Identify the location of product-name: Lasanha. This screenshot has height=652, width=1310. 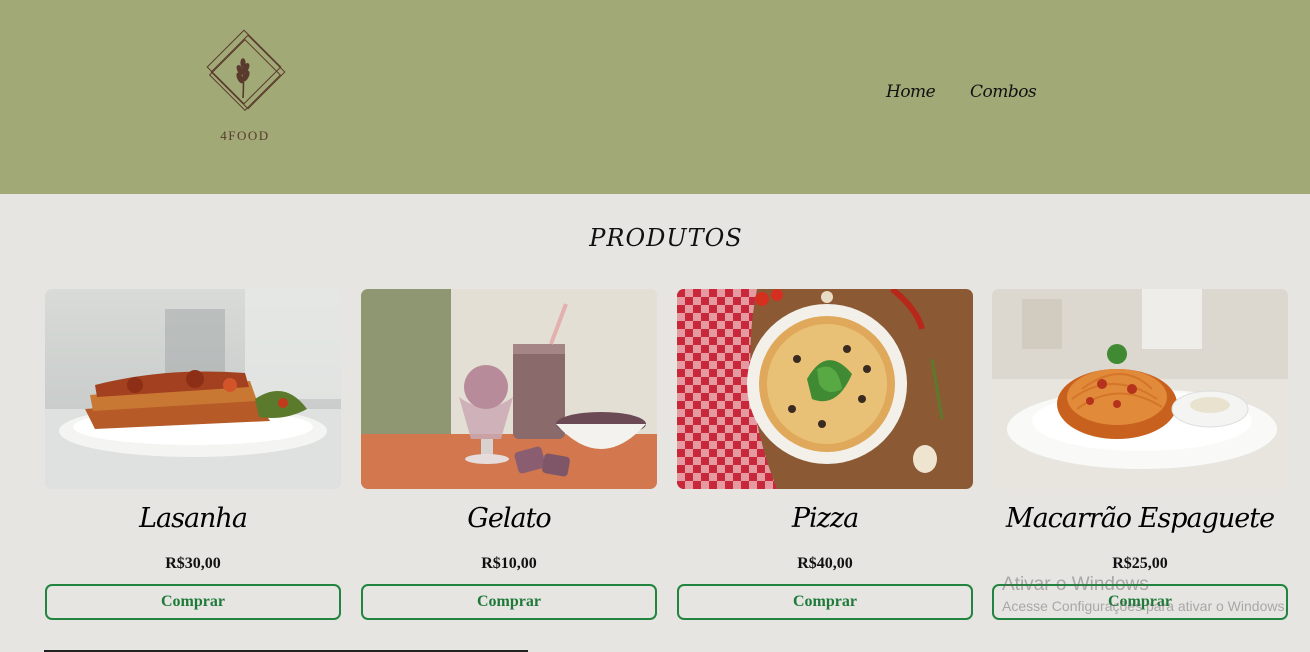
(193, 518).